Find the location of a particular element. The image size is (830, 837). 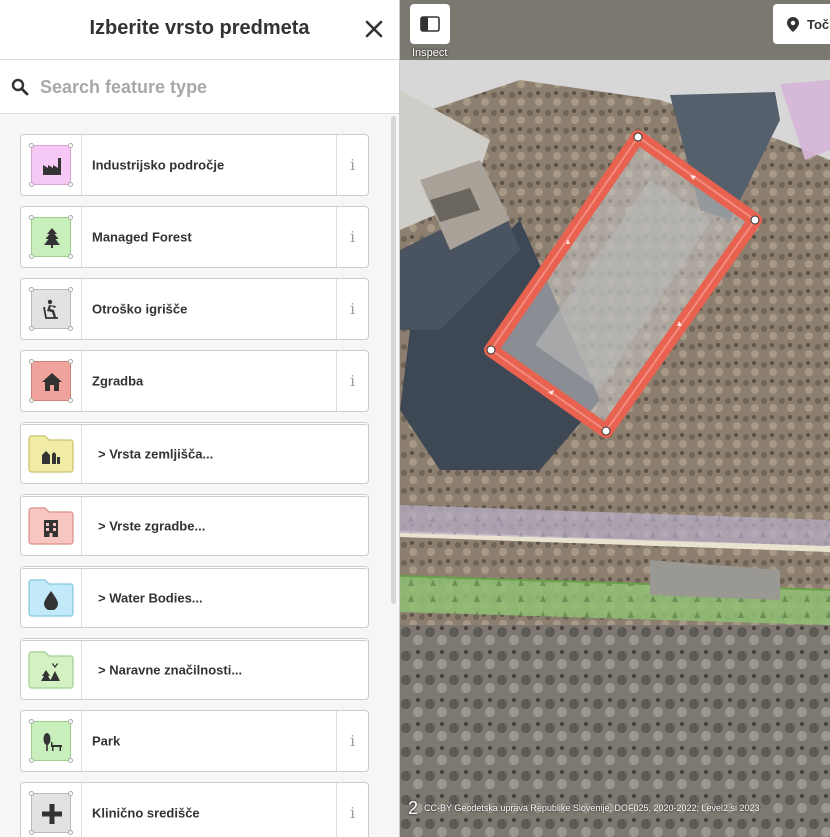

search-icon is located at coordinates (20, 87).